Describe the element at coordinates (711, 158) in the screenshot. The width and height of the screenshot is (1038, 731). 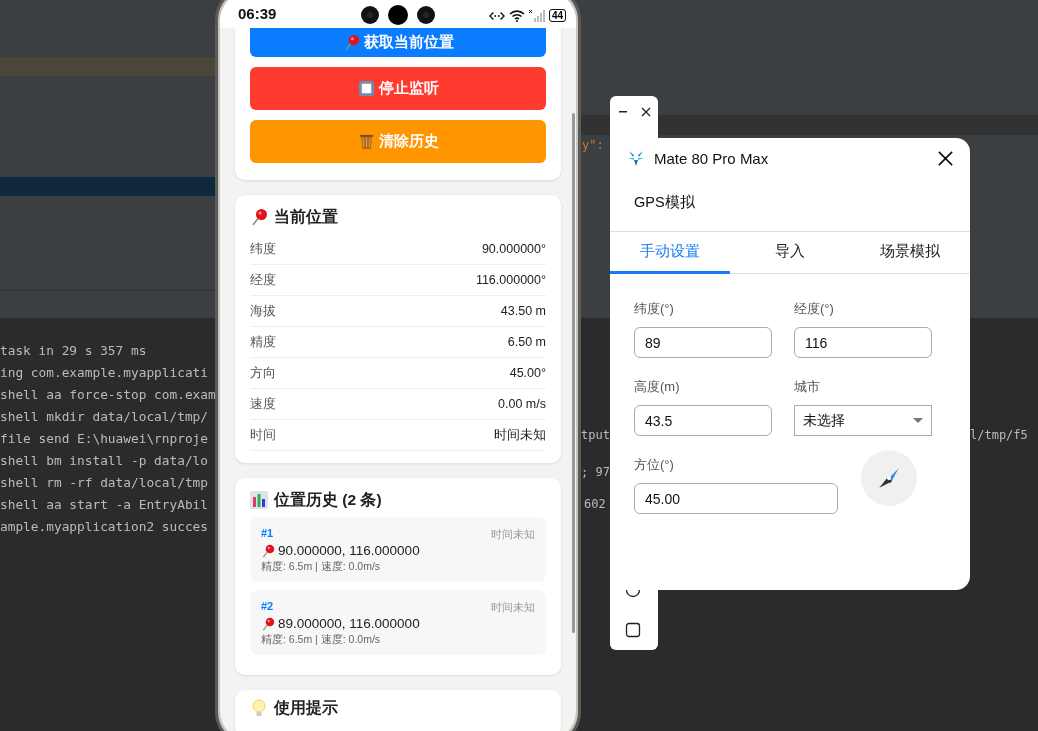
I see `window-title: Mate 80 Pro Max` at that location.